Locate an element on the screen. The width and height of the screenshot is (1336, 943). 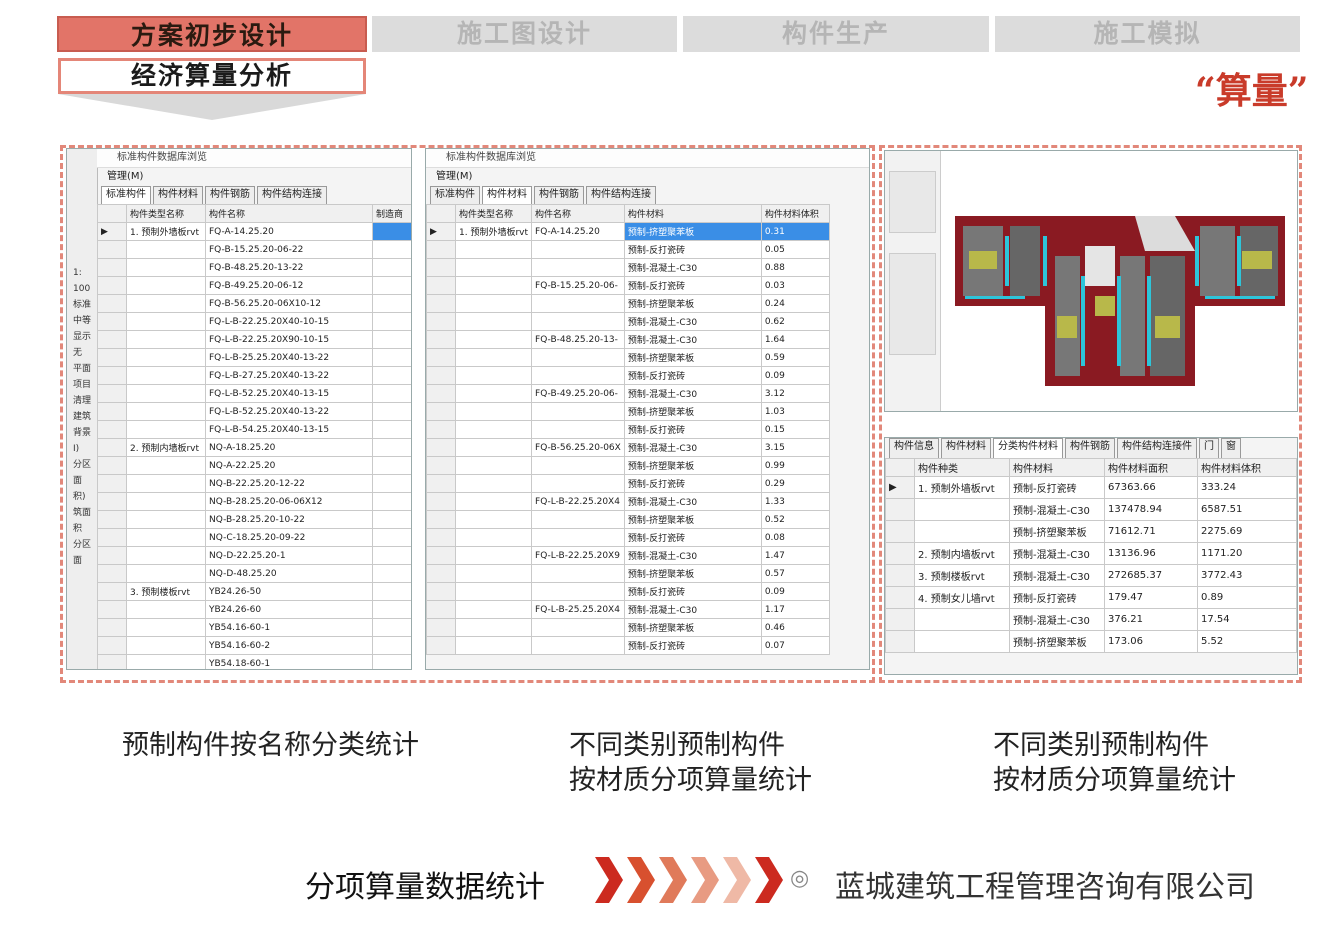
table-row: NQ-C-18.25.20-09-22 is located at coordinates (254, 537).